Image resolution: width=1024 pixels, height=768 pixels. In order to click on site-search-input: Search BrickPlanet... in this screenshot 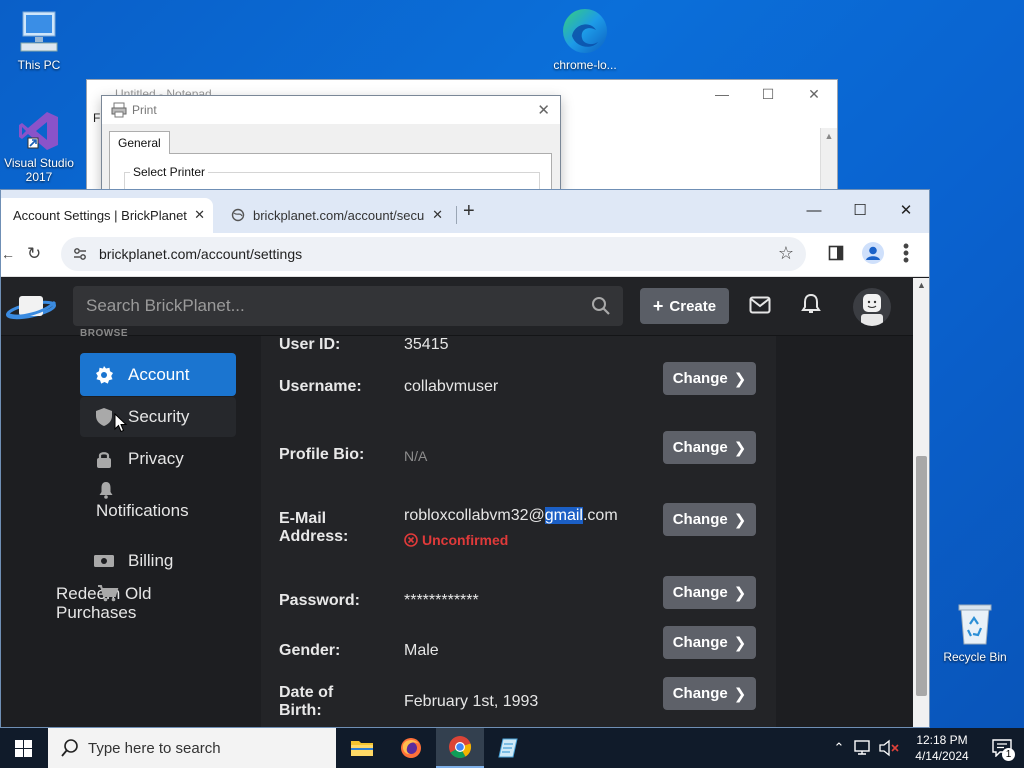, I will do `click(348, 306)`.